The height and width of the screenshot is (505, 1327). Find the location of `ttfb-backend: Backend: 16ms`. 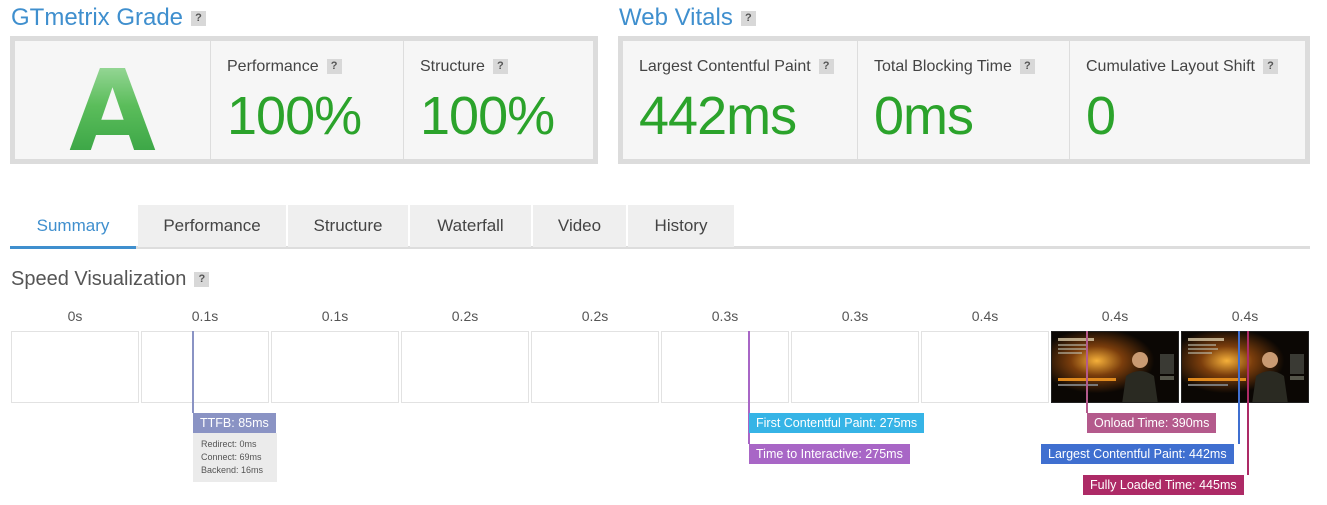

ttfb-backend: Backend: 16ms is located at coordinates (232, 470).